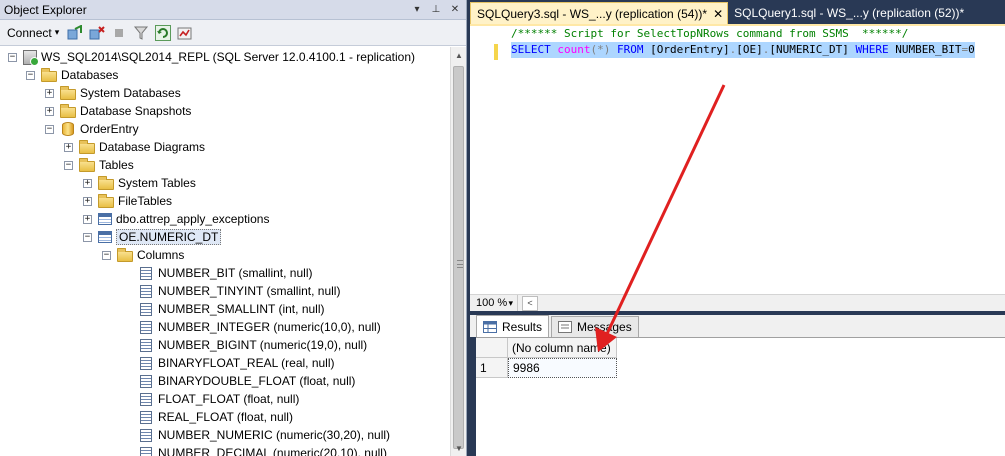 The width and height of the screenshot is (1005, 456). I want to click on tree-node: + Database Diagrams, so click(134, 147).